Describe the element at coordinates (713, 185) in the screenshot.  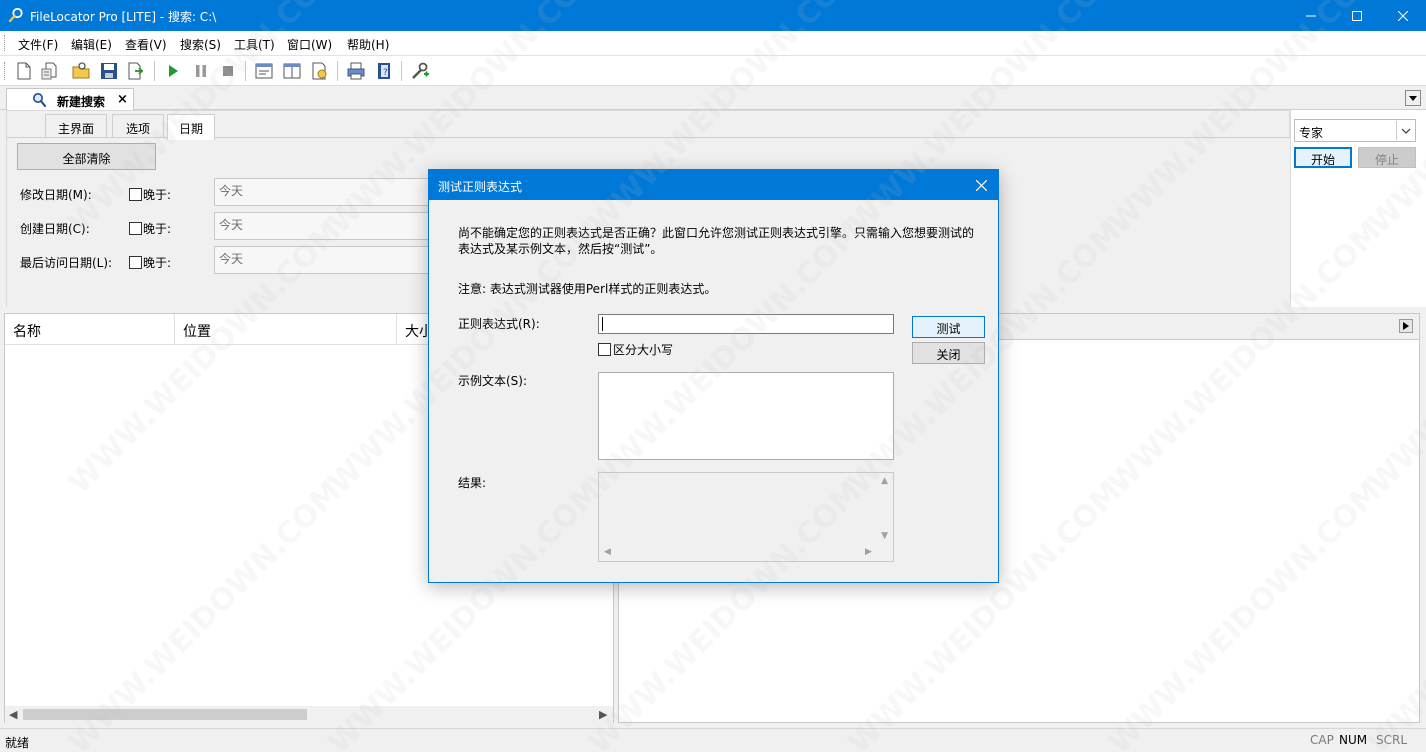
I see `dialog-title-bar: 测试正则表达式` at that location.